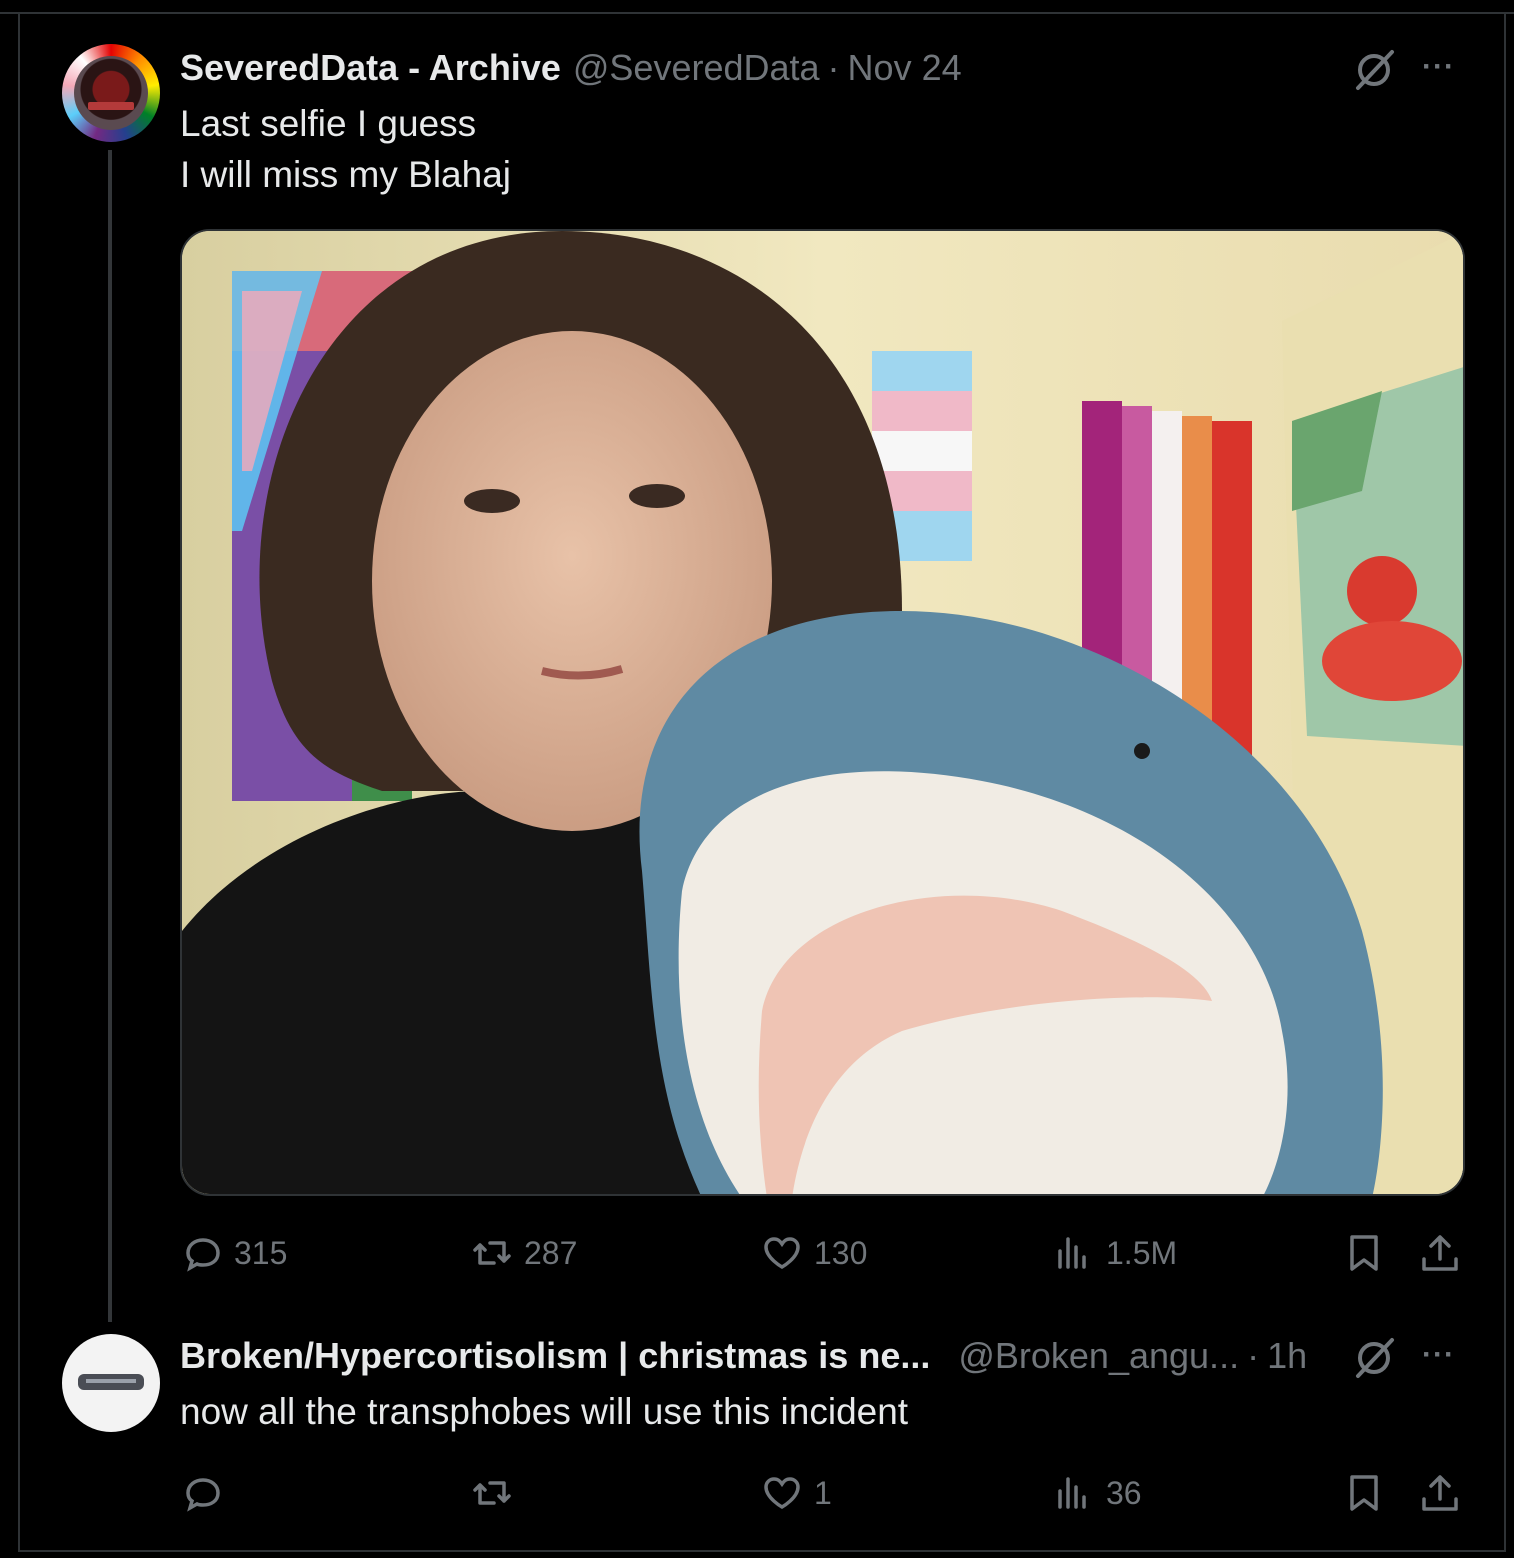  I want to click on like-count: 130, so click(841, 1252).